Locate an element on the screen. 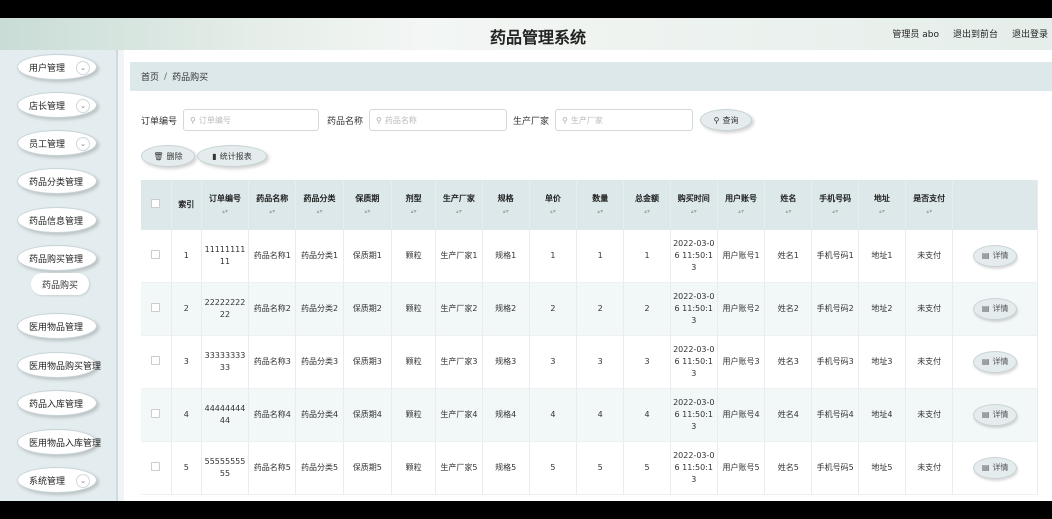  row-actions: ▤ 详情 is located at coordinates (995, 468).